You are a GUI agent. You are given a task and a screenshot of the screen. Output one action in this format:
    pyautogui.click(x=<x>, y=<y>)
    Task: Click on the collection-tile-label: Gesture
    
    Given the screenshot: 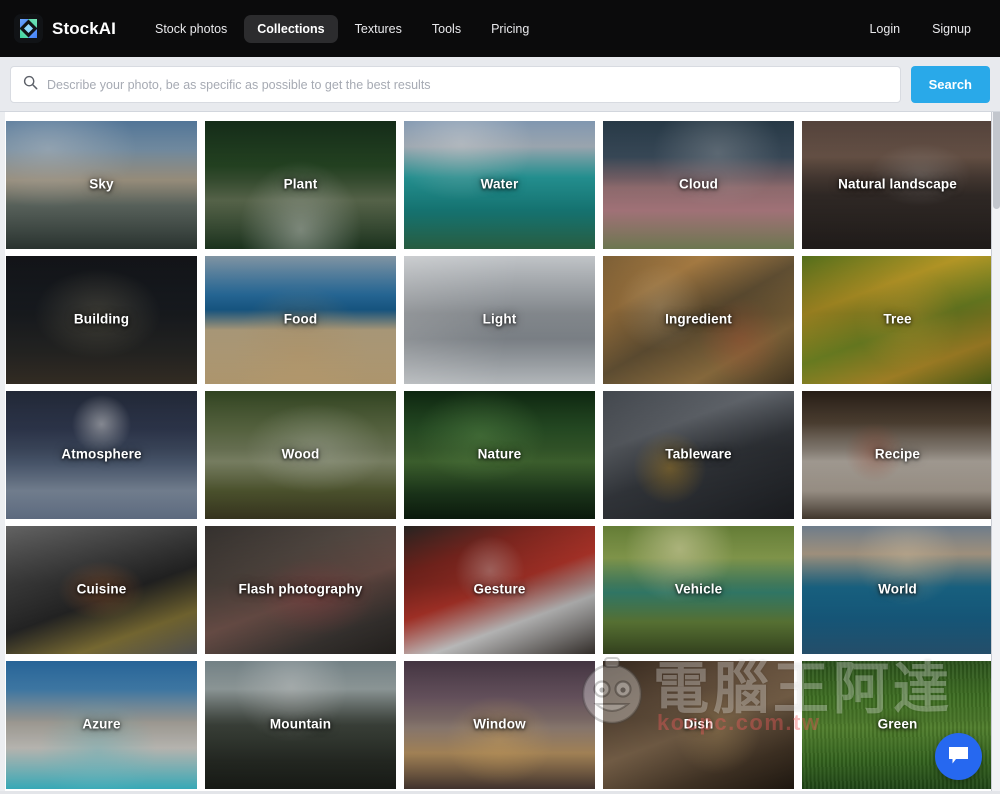 What is the action you would take?
    pyautogui.click(x=499, y=589)
    